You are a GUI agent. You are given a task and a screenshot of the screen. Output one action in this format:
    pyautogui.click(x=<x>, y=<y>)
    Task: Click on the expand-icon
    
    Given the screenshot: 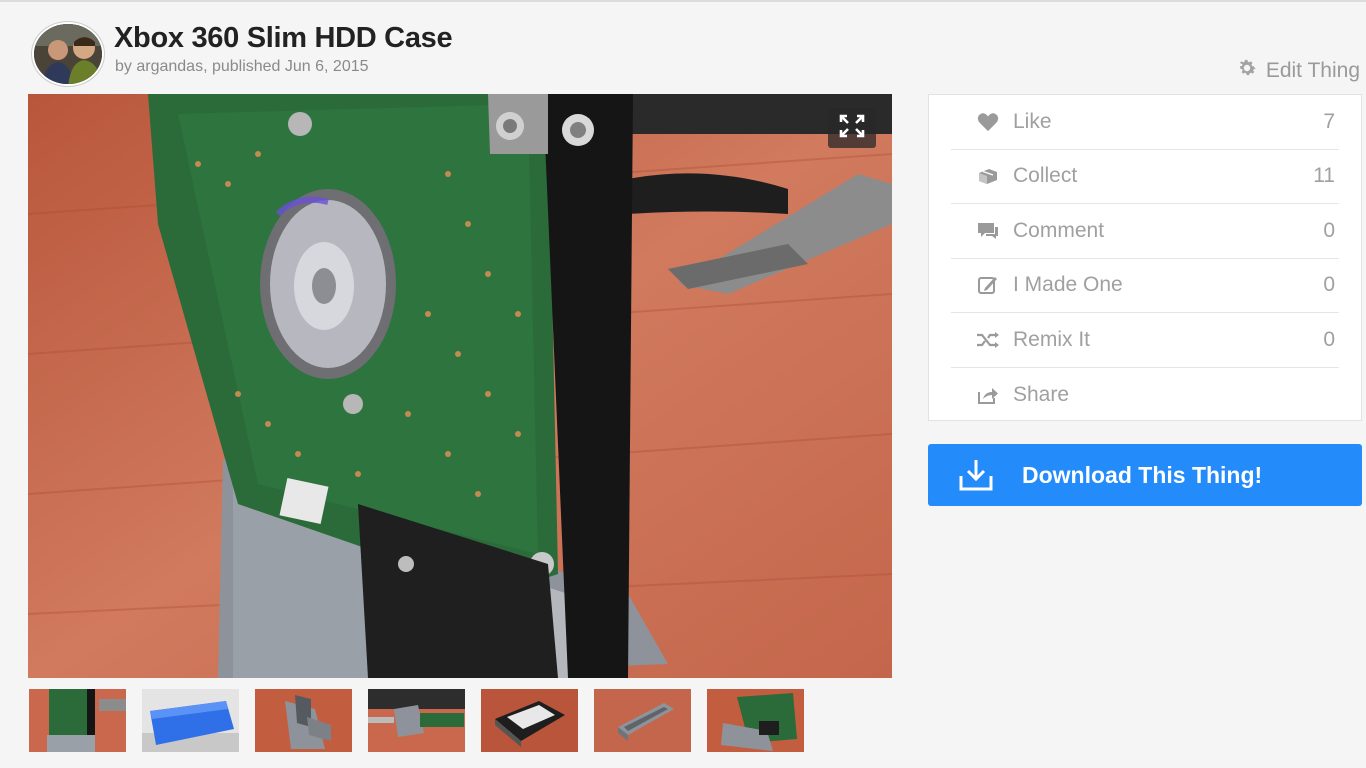 What is the action you would take?
    pyautogui.click(x=852, y=128)
    